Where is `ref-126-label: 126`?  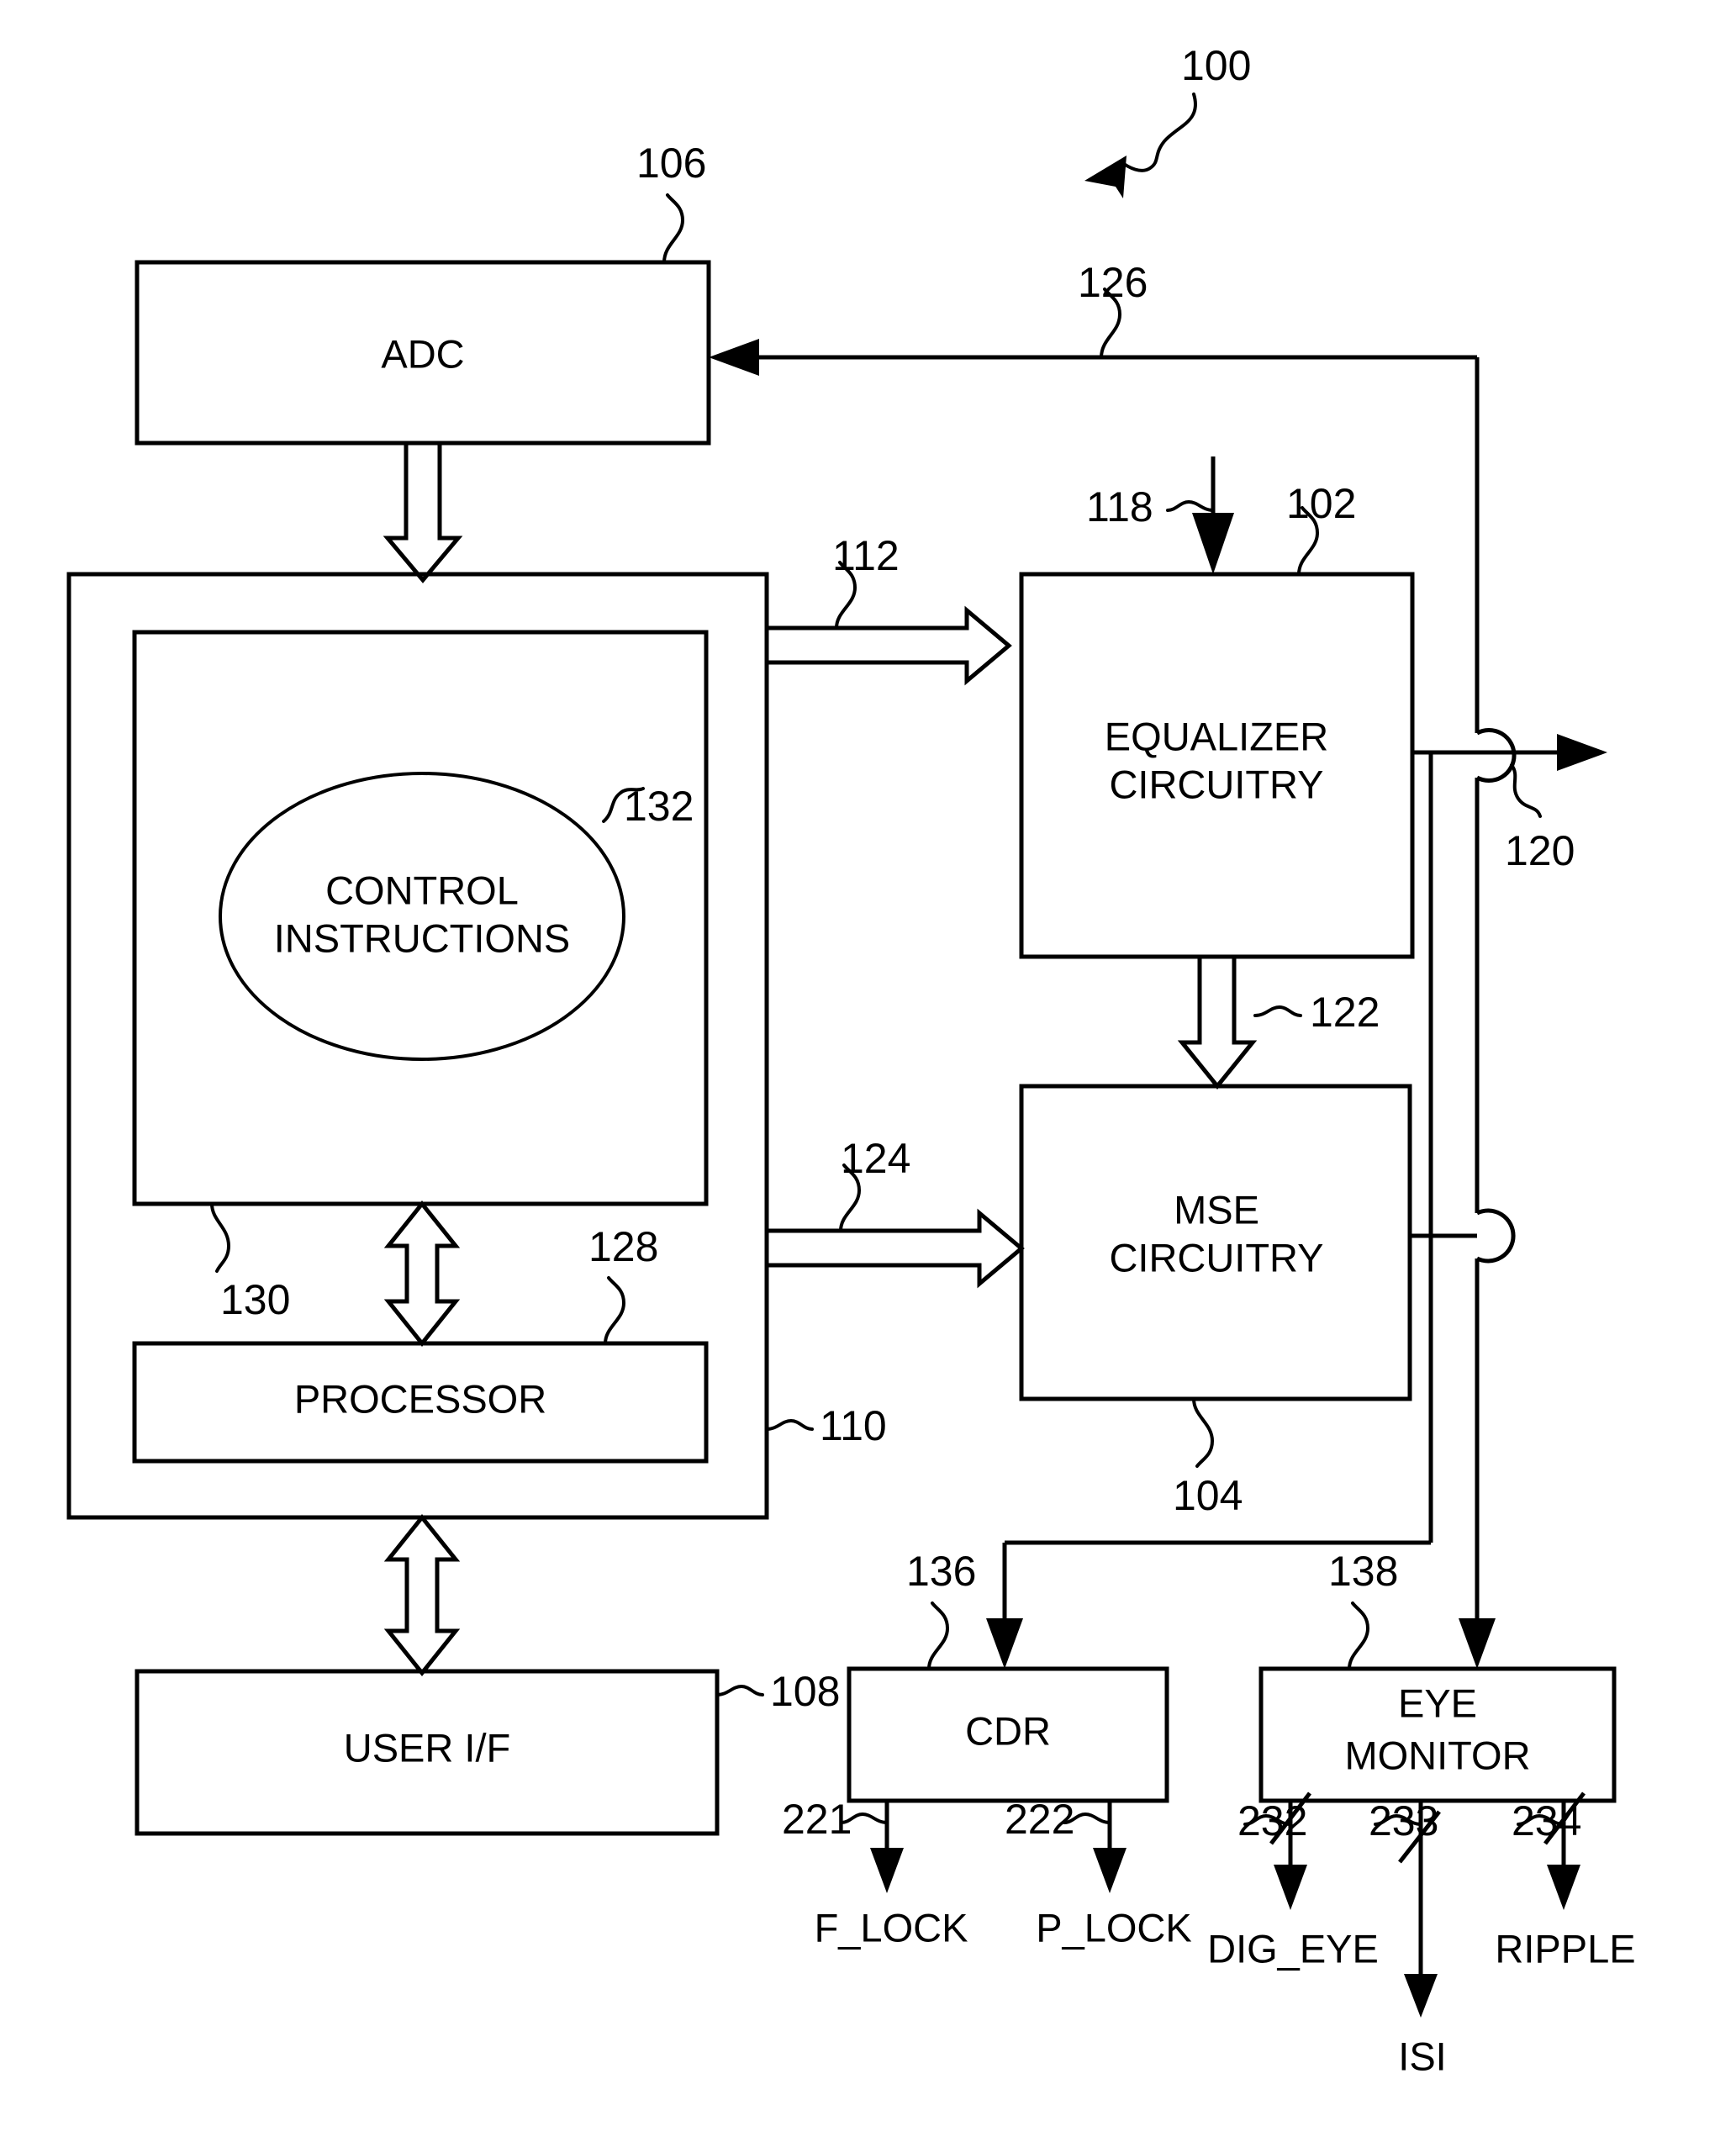 ref-126-label: 126 is located at coordinates (1113, 282).